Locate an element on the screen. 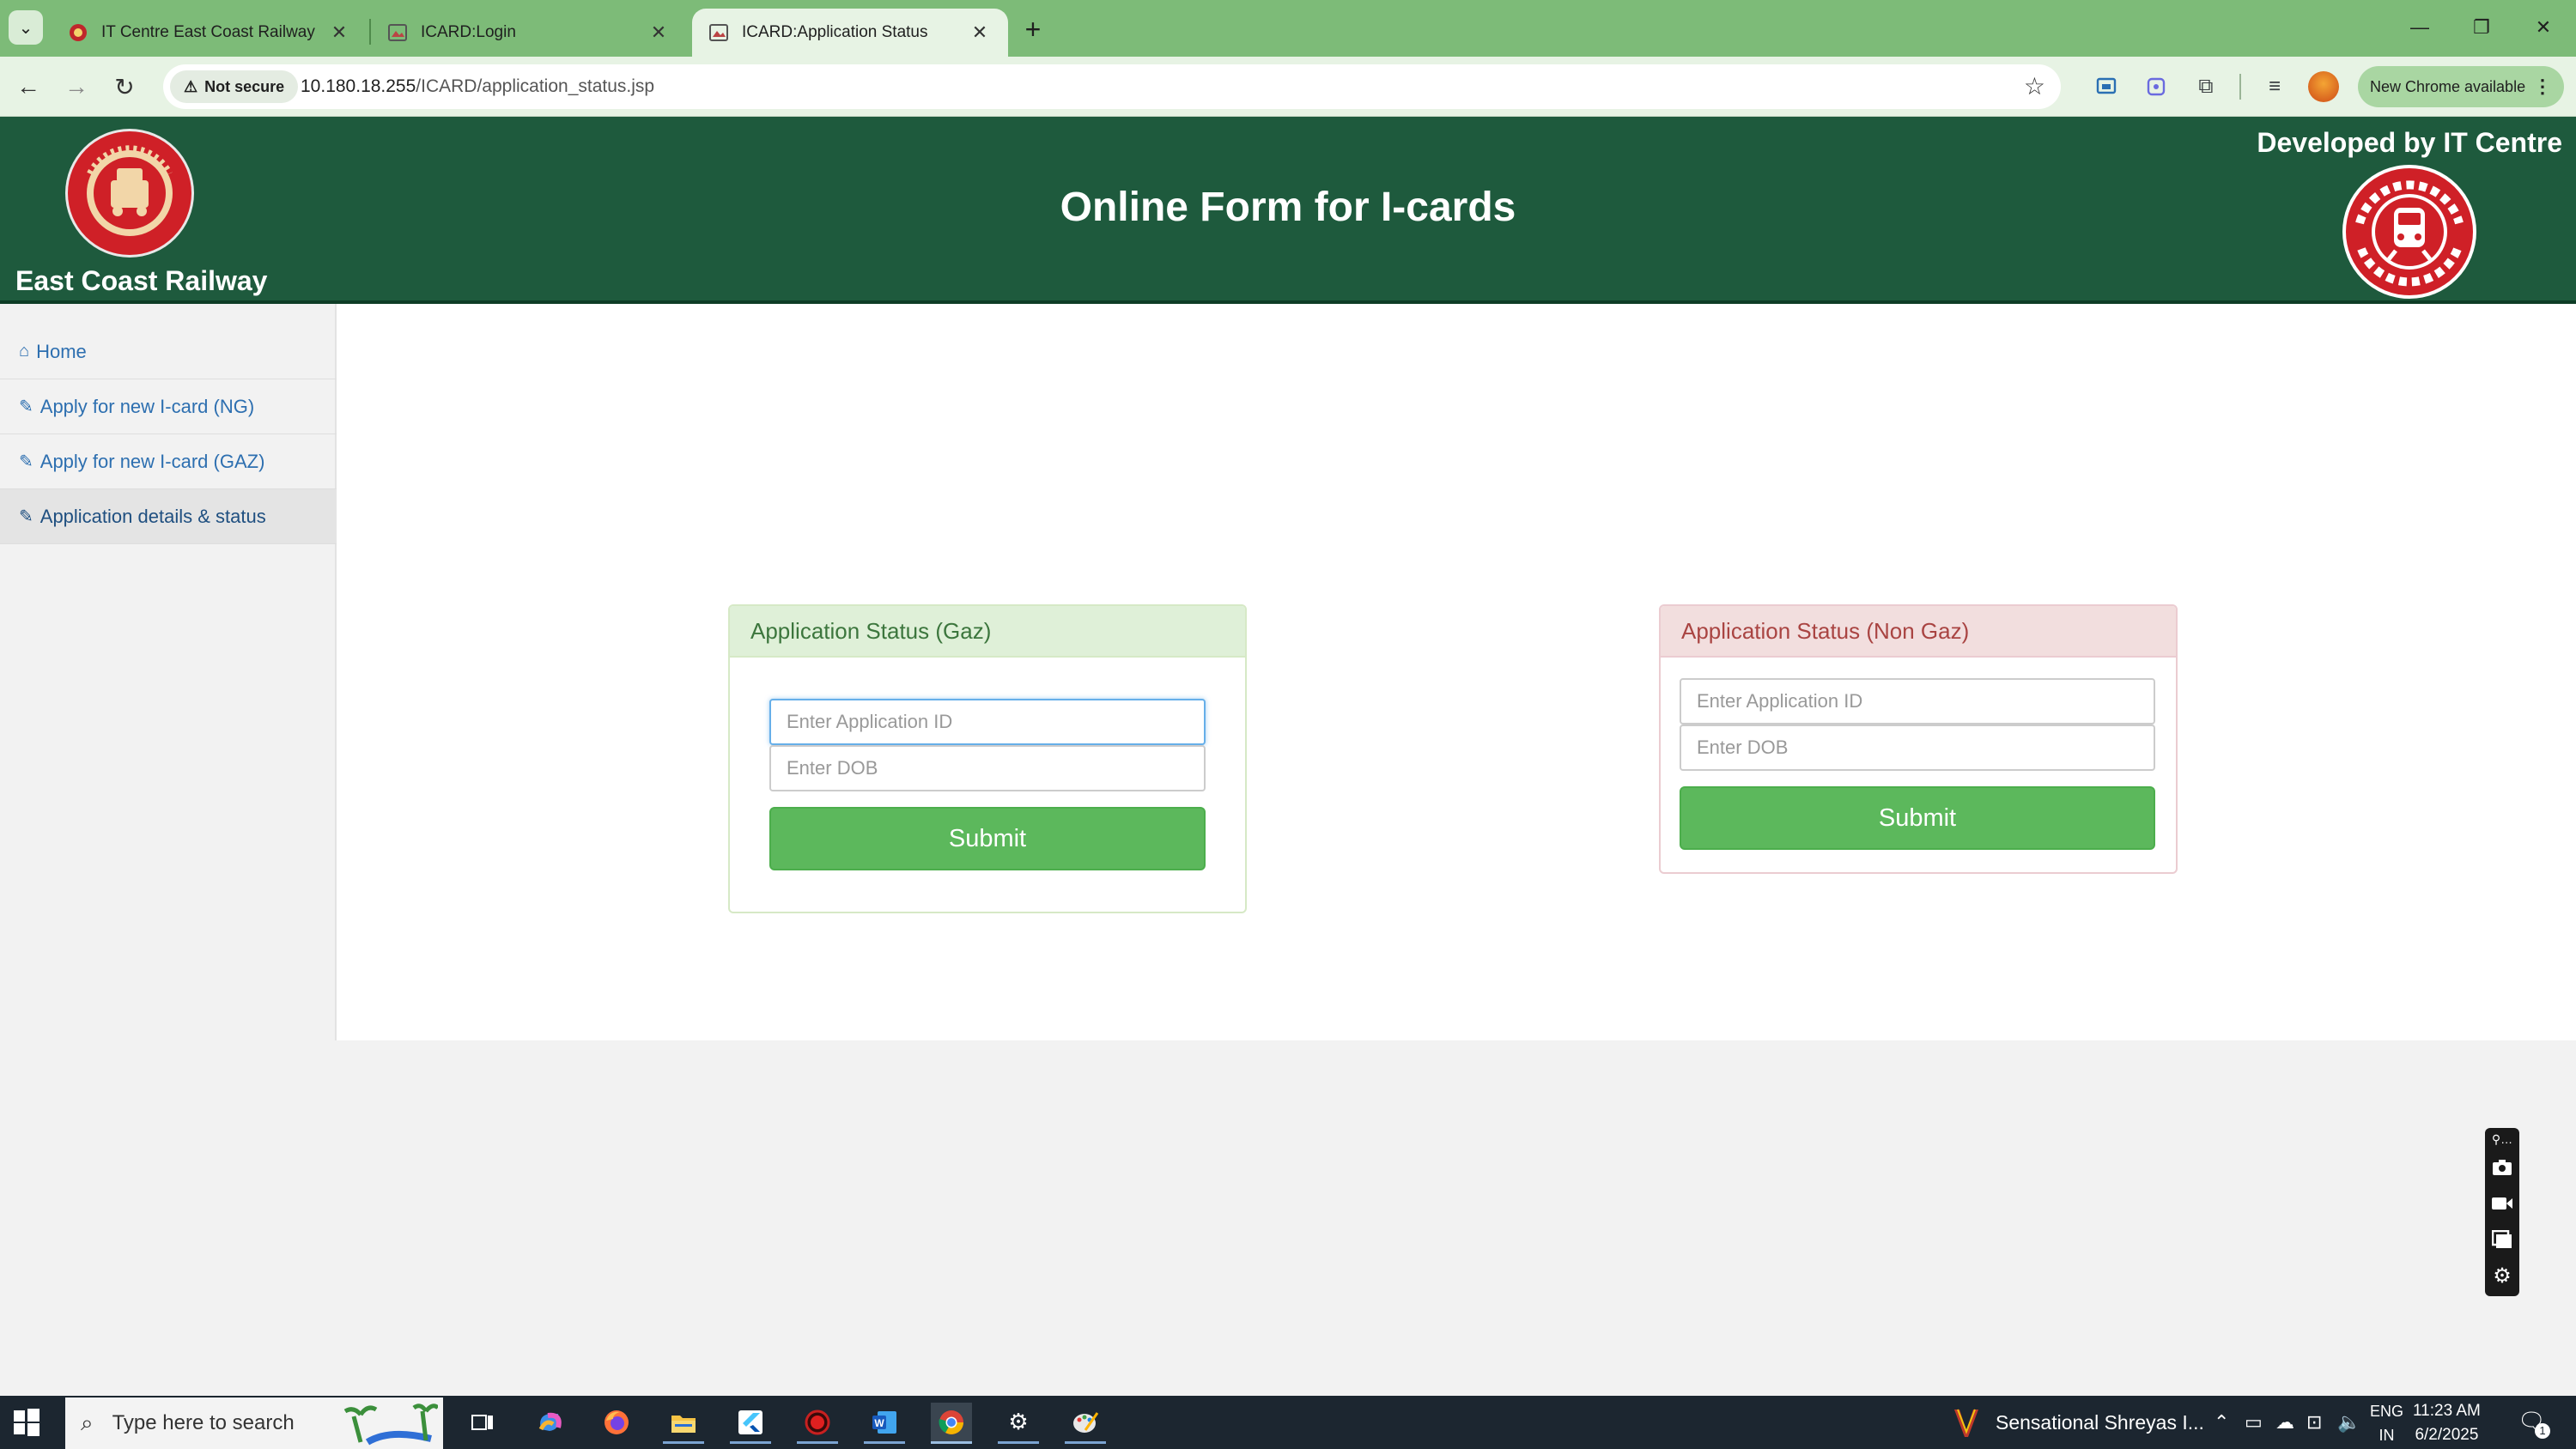  translate-icon is located at coordinates (2156, 86).